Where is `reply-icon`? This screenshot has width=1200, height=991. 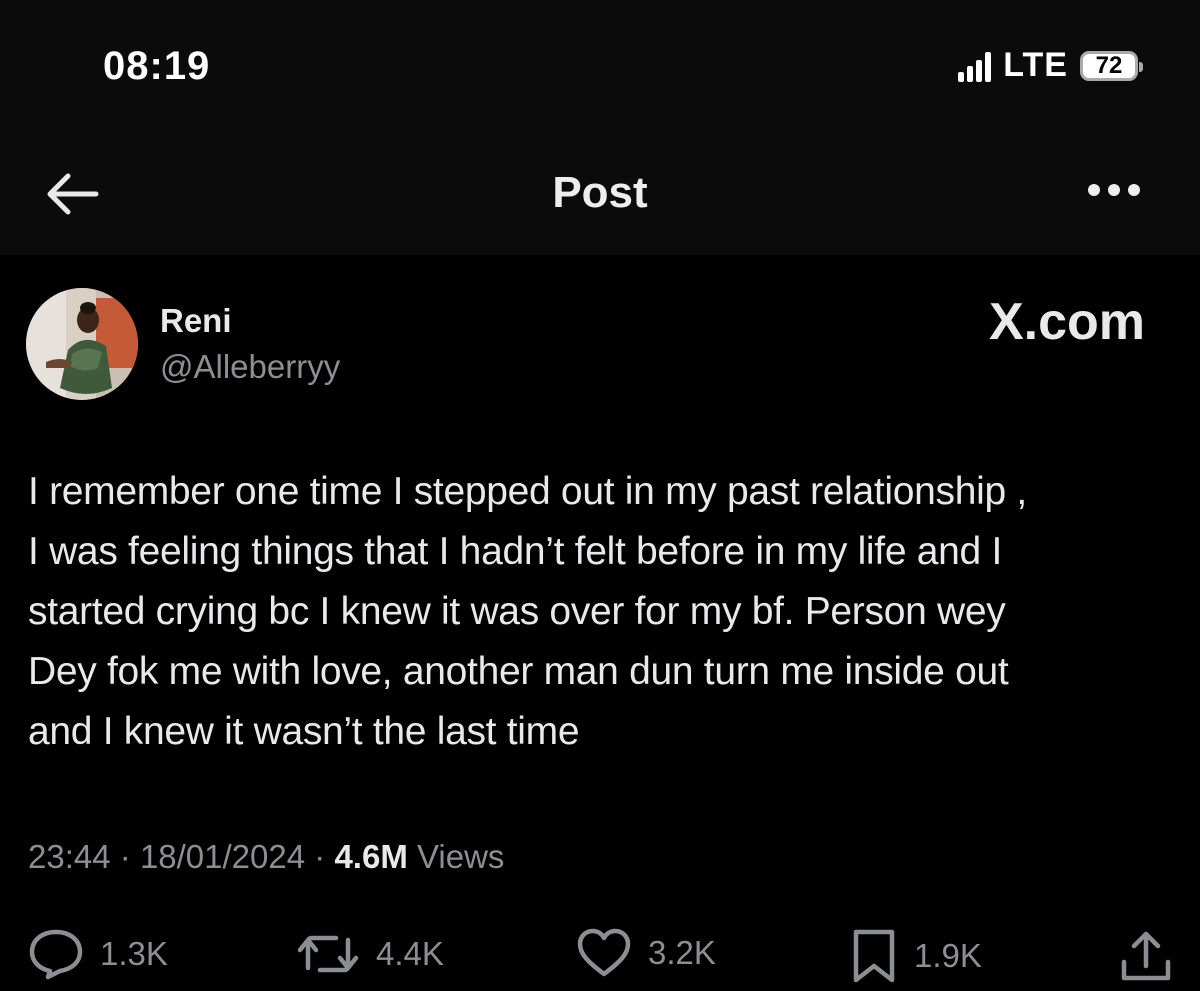 reply-icon is located at coordinates (56, 954).